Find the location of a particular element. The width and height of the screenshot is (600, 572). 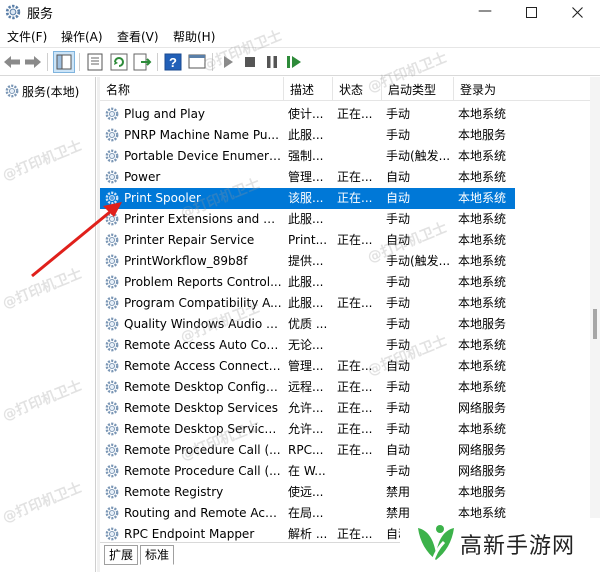

menu-action: 操作(A) is located at coordinates (82, 36).